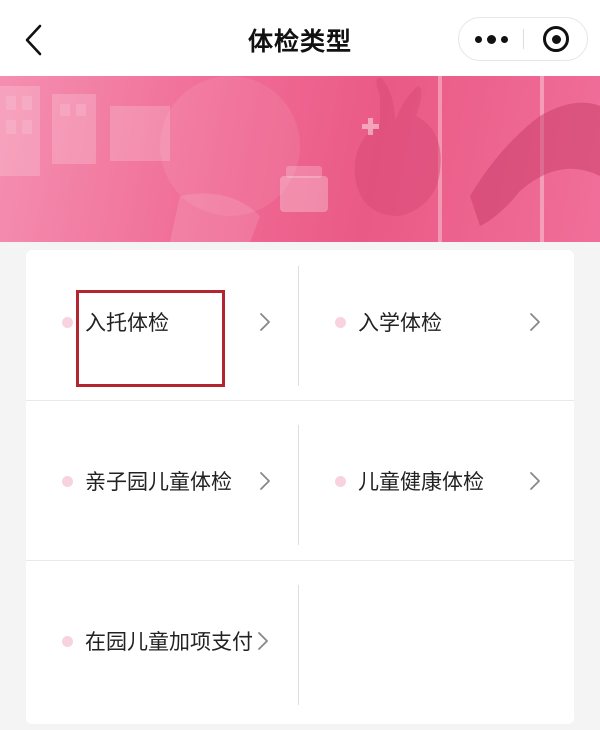 The height and width of the screenshot is (730, 600). Describe the element at coordinates (491, 39) in the screenshot. I see `more-button` at that location.